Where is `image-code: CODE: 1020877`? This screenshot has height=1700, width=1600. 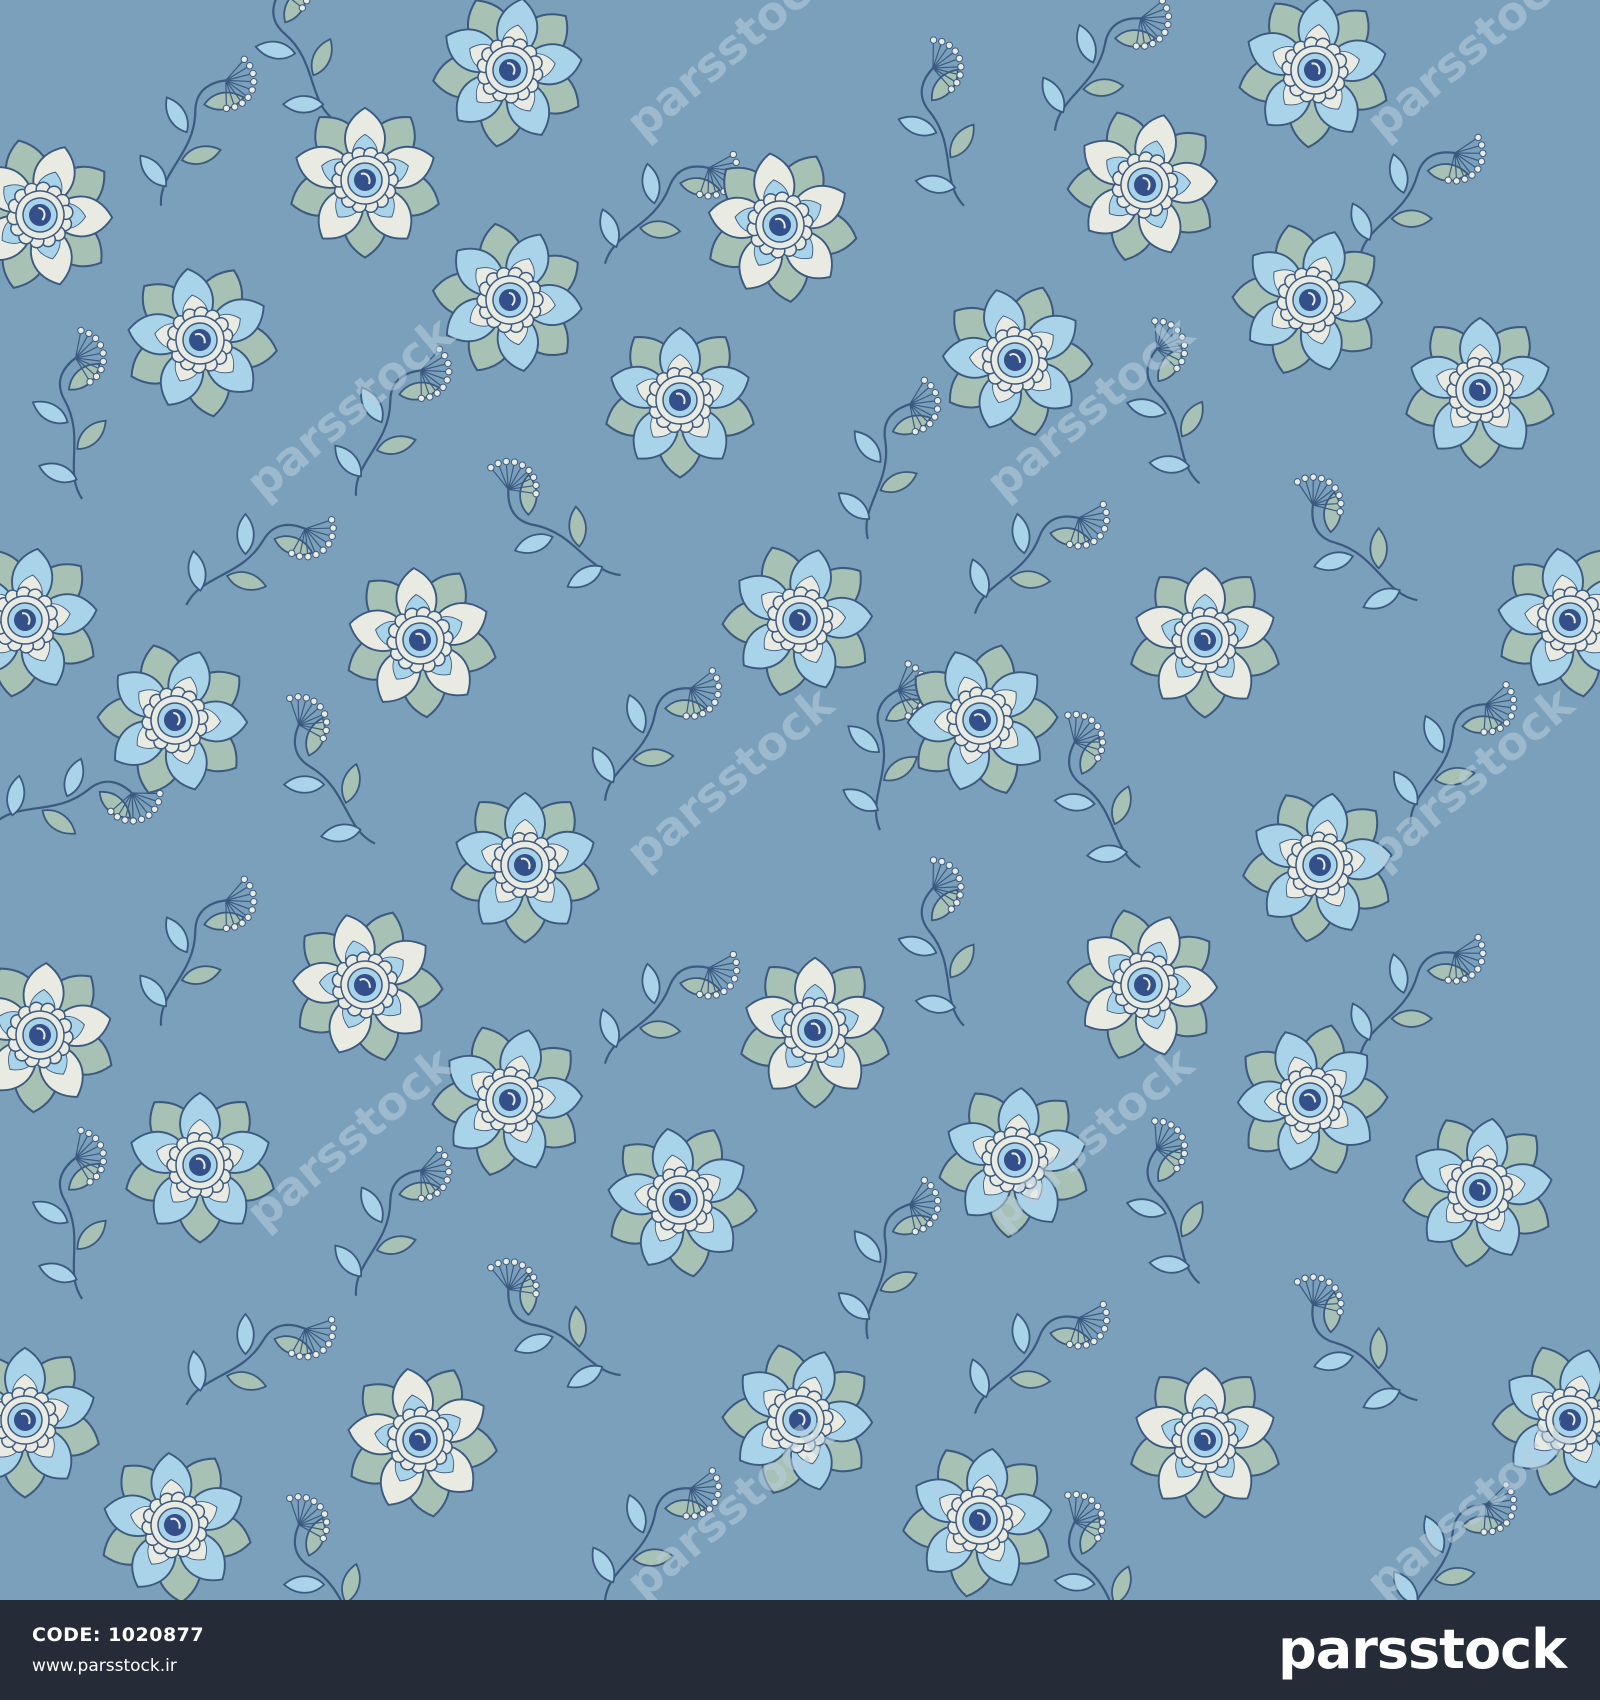 image-code: CODE: 1020877 is located at coordinates (118, 1635).